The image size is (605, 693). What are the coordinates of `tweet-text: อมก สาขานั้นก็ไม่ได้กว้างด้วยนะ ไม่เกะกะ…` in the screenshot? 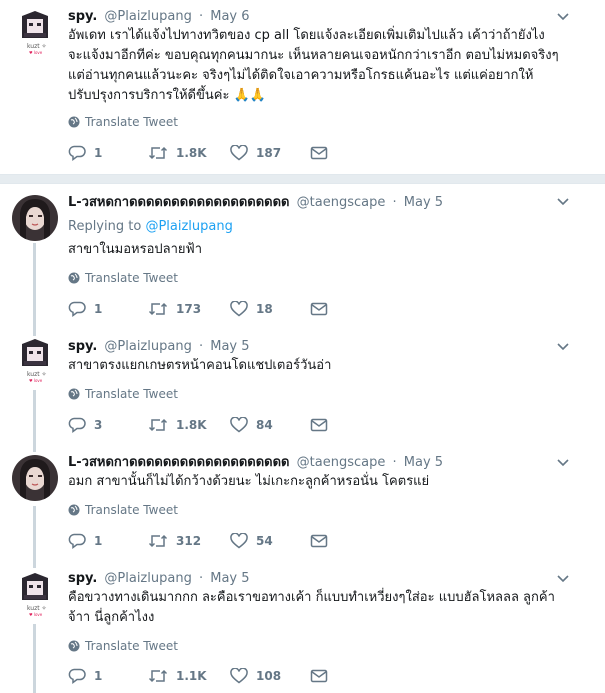 It's located at (249, 481).